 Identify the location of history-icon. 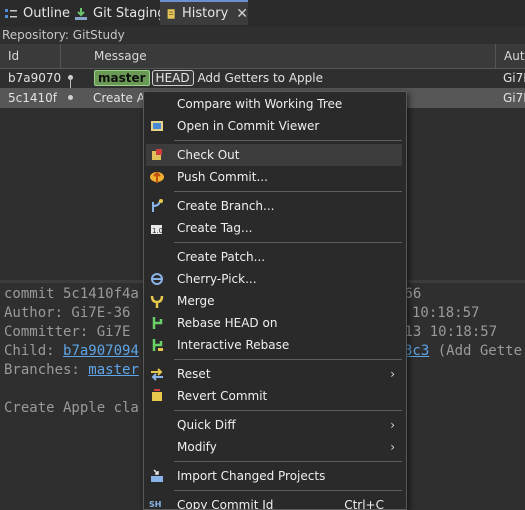
(171, 13).